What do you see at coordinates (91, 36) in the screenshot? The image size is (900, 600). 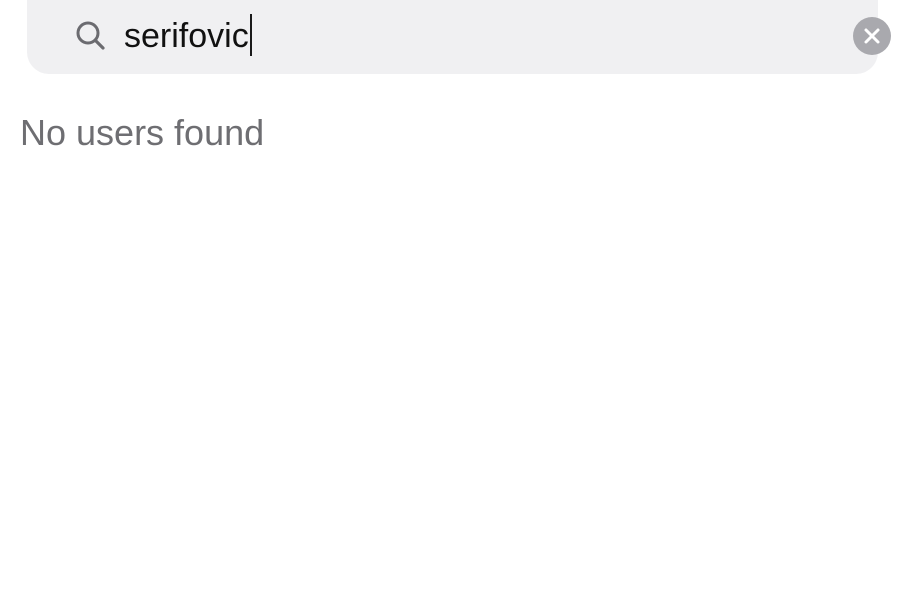 I see `search-icon` at bounding box center [91, 36].